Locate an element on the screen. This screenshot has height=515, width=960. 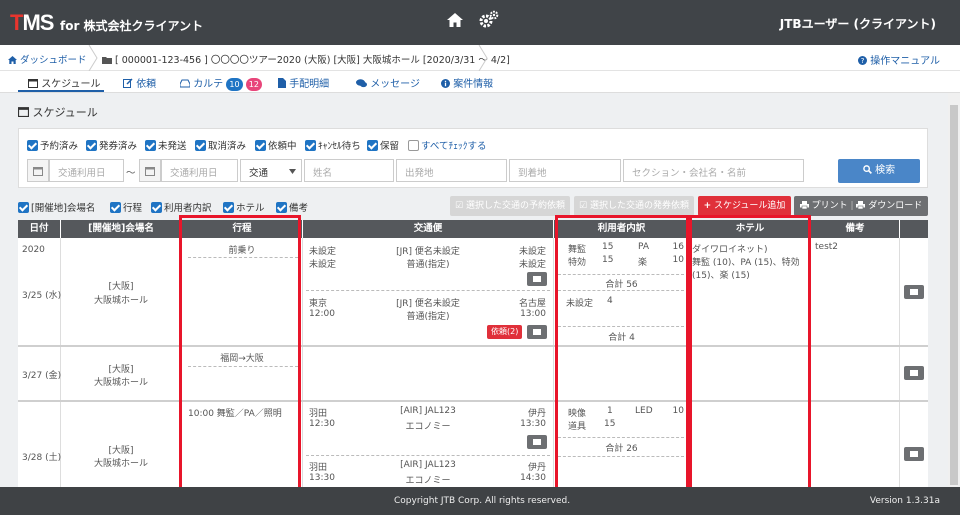
row-venue-area: [大阪] is located at coordinates (121, 451).